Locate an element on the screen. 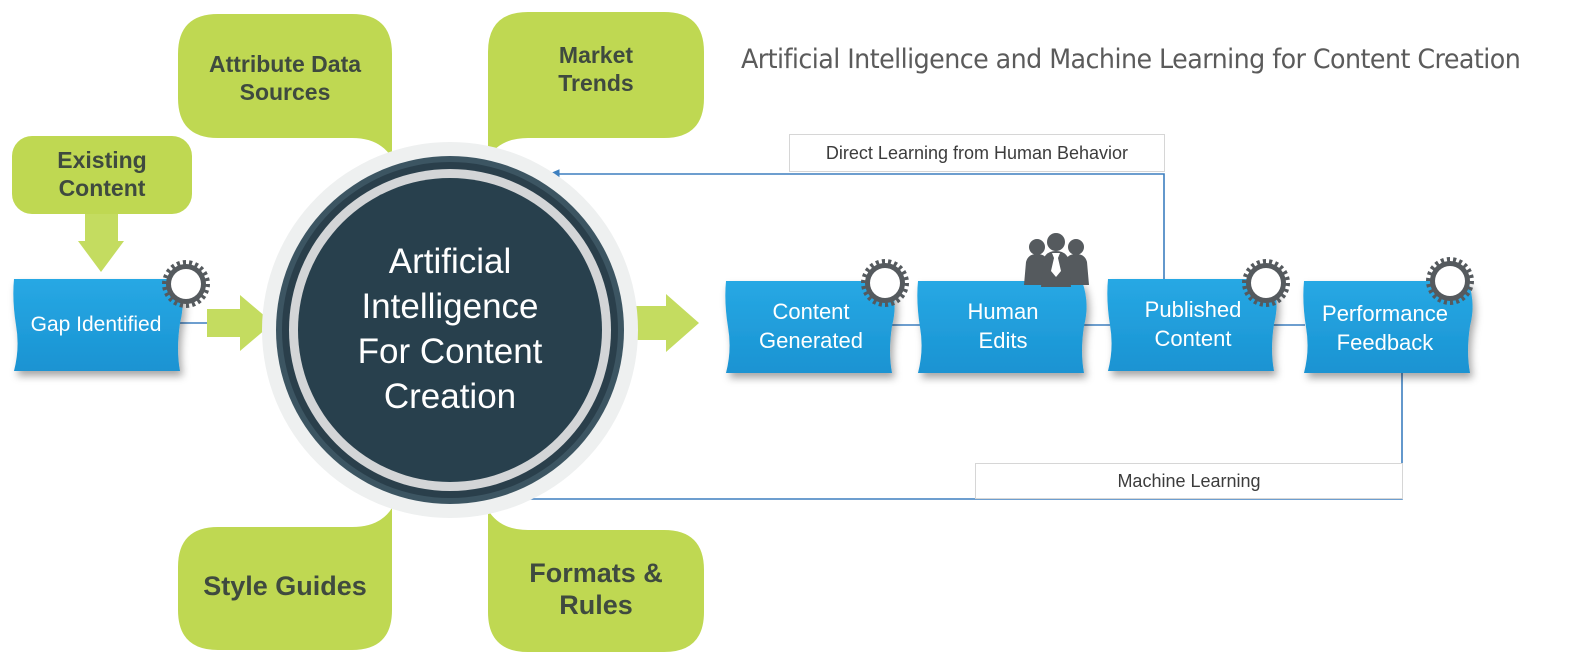 This screenshot has width=1572, height=664. step-gap-identified-label: Gap Identified is located at coordinates (96, 325).